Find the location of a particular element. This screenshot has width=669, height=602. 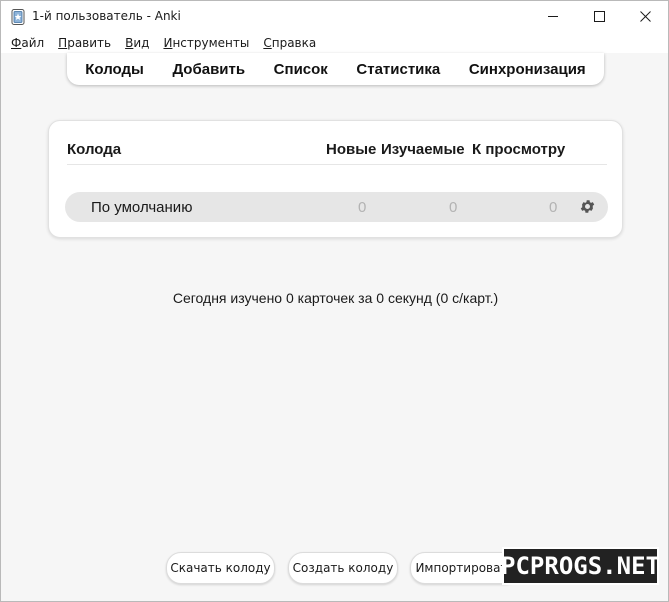

deck-name-link: По умолчанию is located at coordinates (141, 207).